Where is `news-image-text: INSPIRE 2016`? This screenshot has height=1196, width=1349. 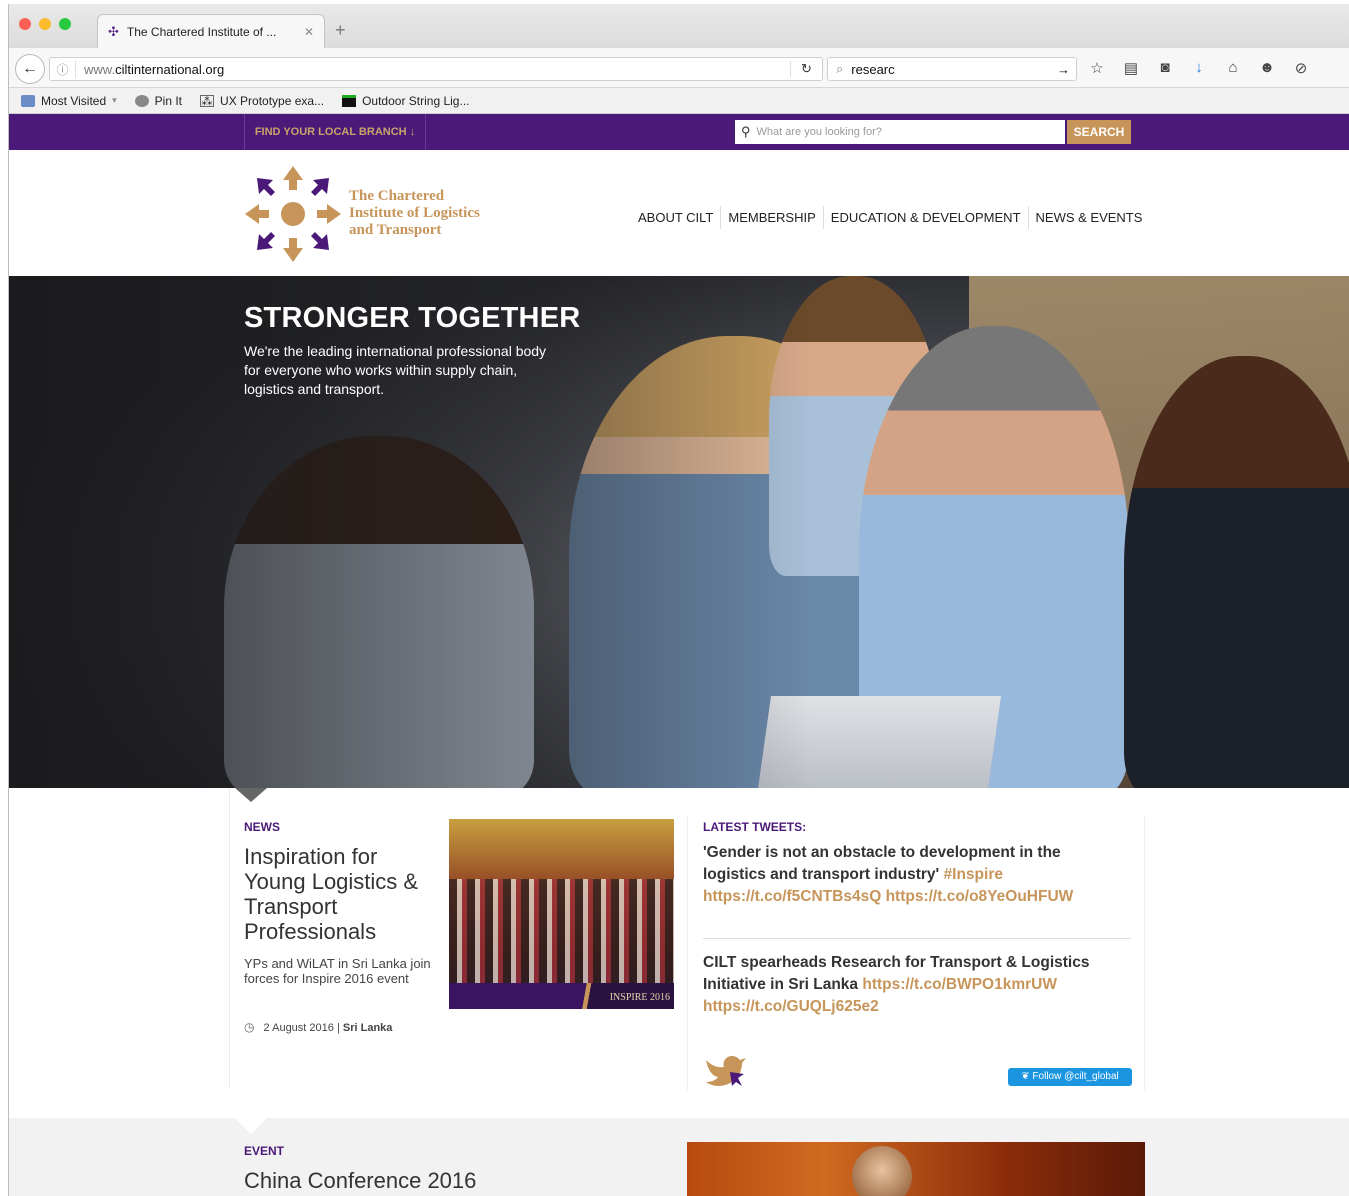
news-image-text: INSPIRE 2016 is located at coordinates (639, 997).